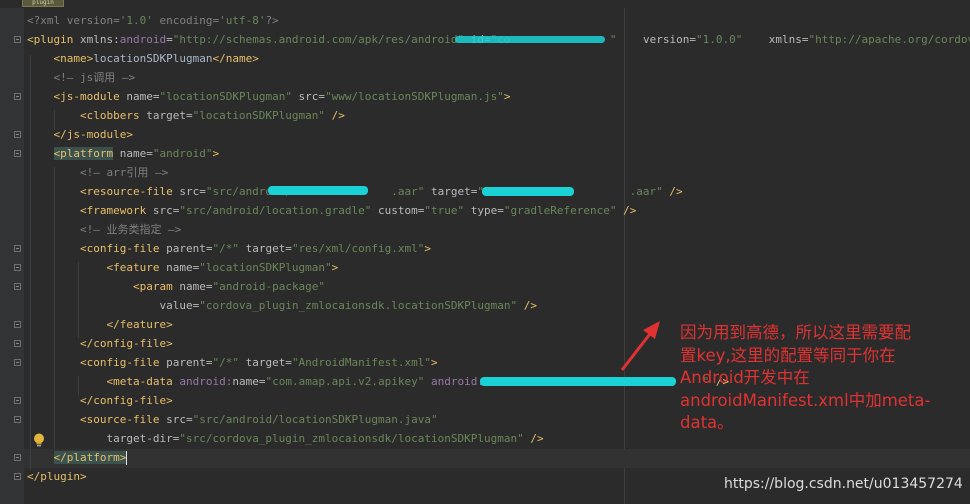  Describe the element at coordinates (805, 400) in the screenshot. I see `annotation-line: androidManifest.xml中加meta-` at that location.